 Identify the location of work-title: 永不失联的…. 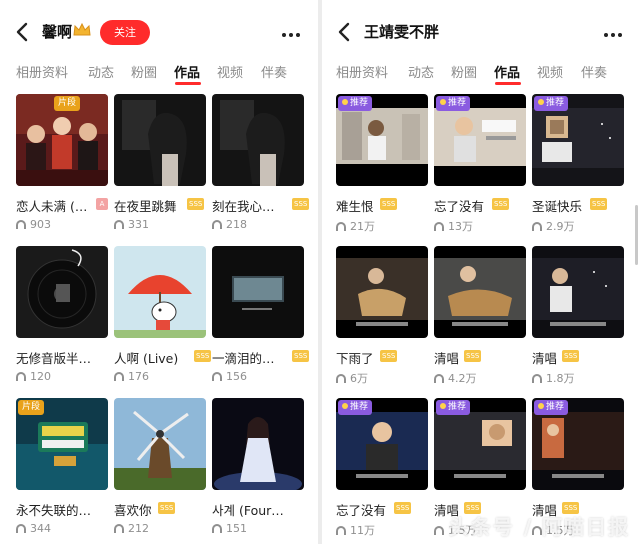
(54, 510).